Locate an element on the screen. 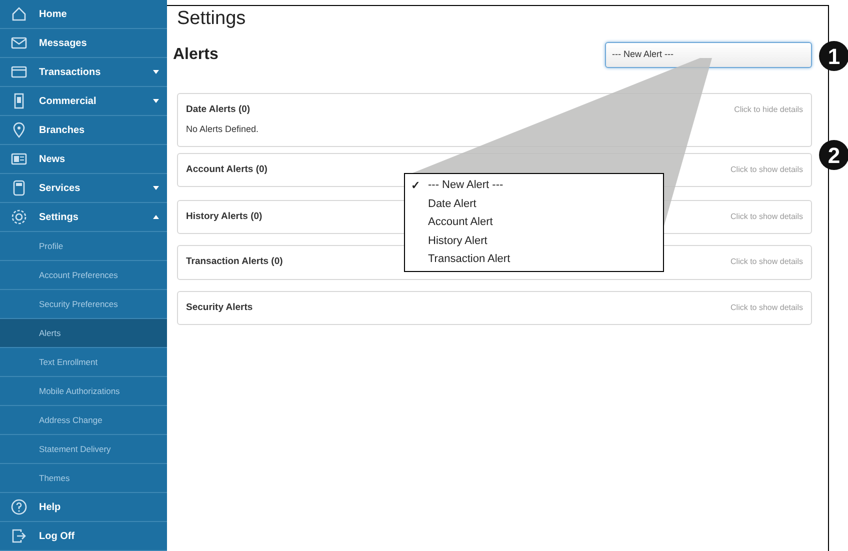  sidebar-item: Profile is located at coordinates (83, 246).